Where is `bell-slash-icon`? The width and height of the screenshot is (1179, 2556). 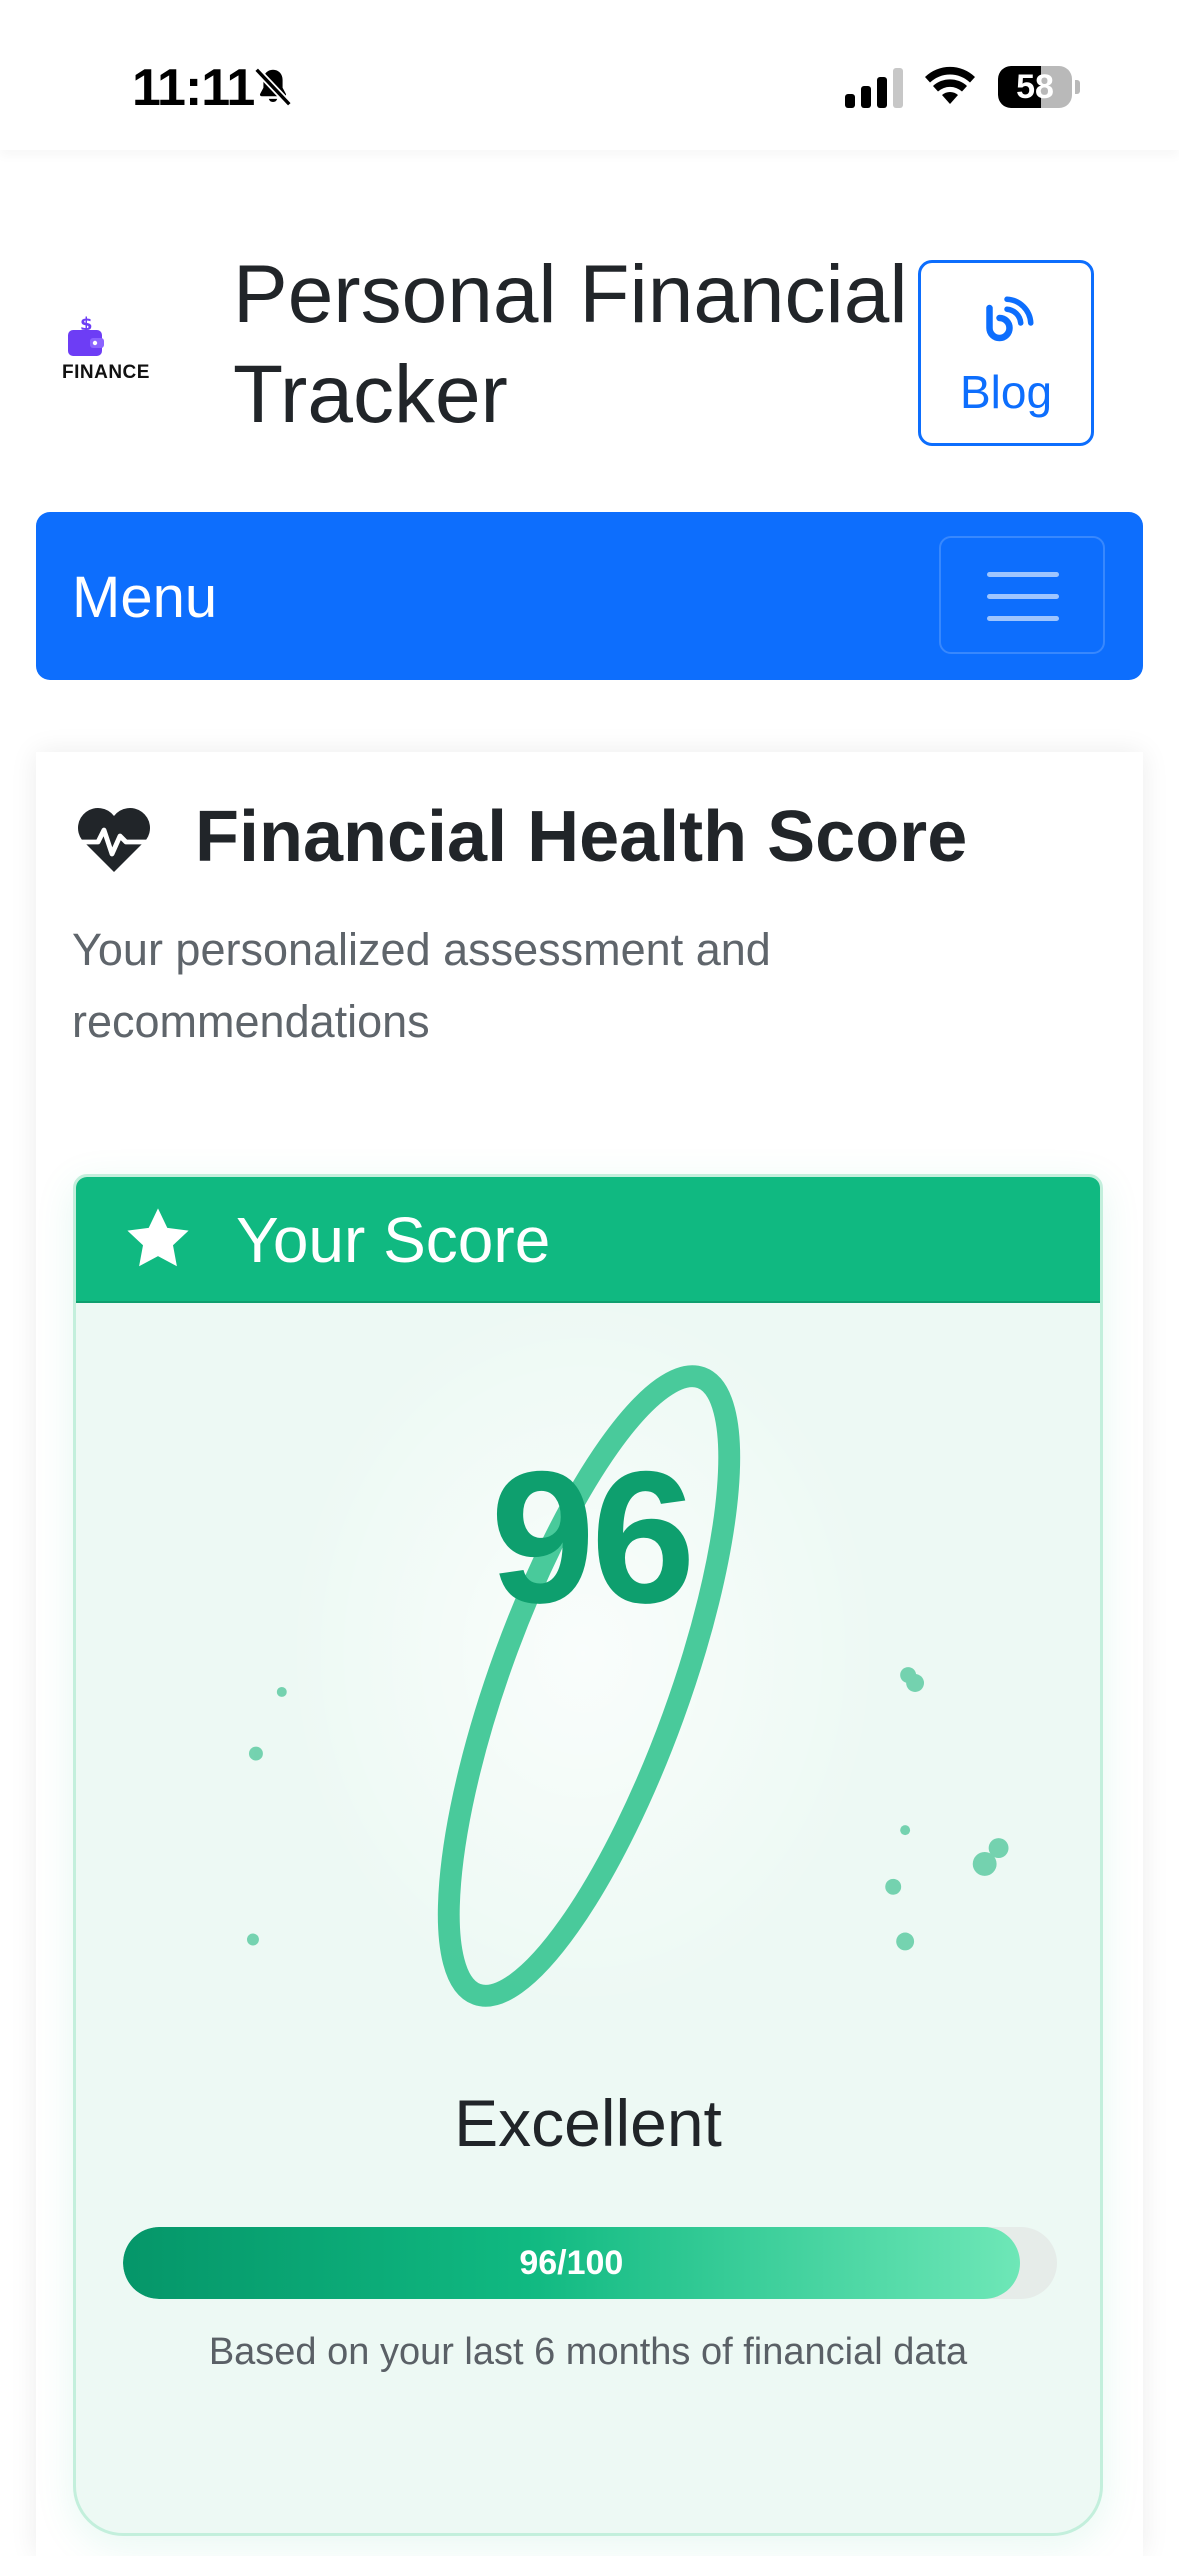
bell-slash-icon is located at coordinates (273, 87).